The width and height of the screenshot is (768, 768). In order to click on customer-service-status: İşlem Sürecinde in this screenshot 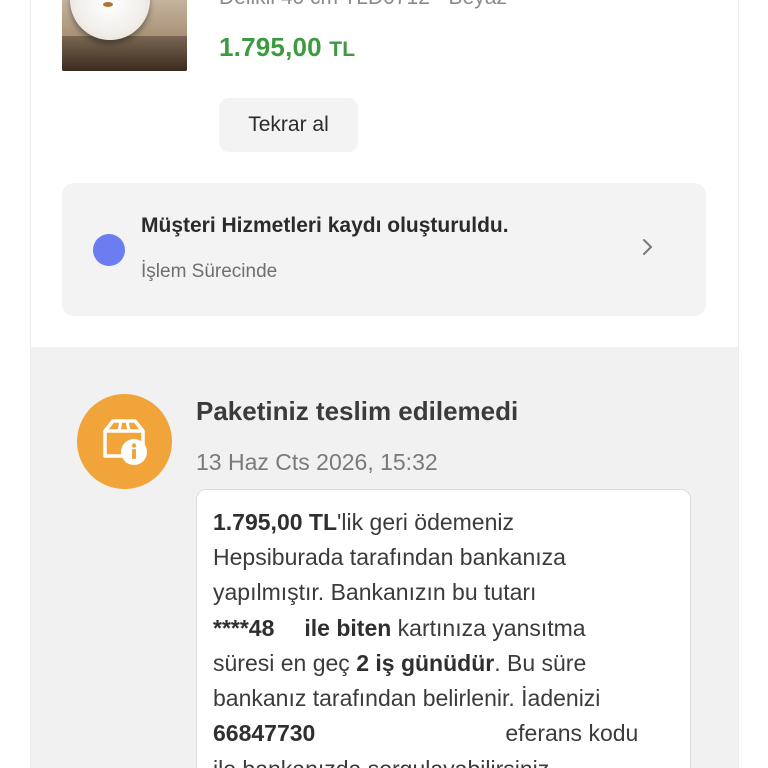, I will do `click(209, 271)`.